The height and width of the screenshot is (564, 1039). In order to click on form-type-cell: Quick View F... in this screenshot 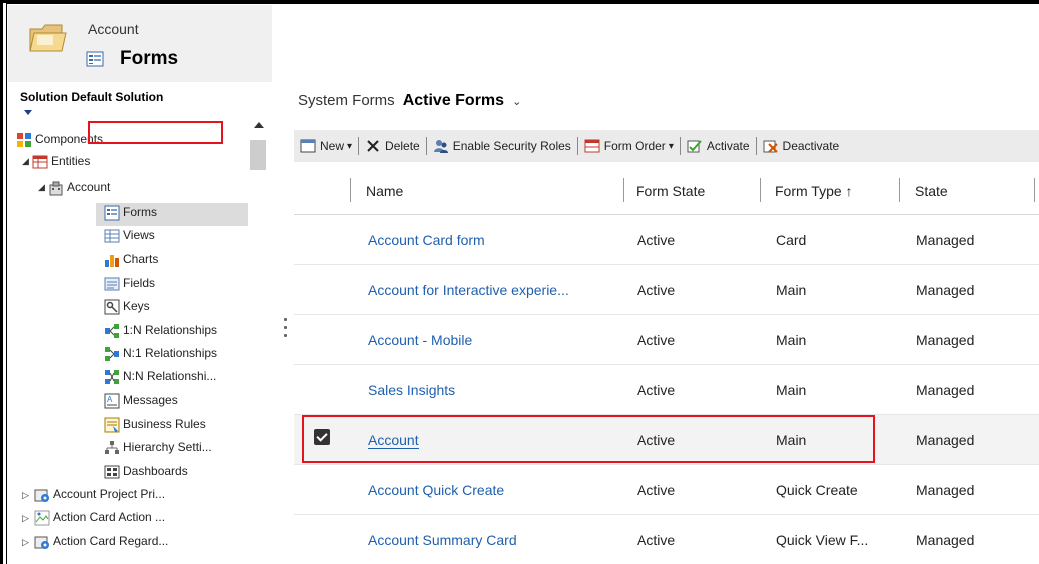, I will do `click(822, 540)`.